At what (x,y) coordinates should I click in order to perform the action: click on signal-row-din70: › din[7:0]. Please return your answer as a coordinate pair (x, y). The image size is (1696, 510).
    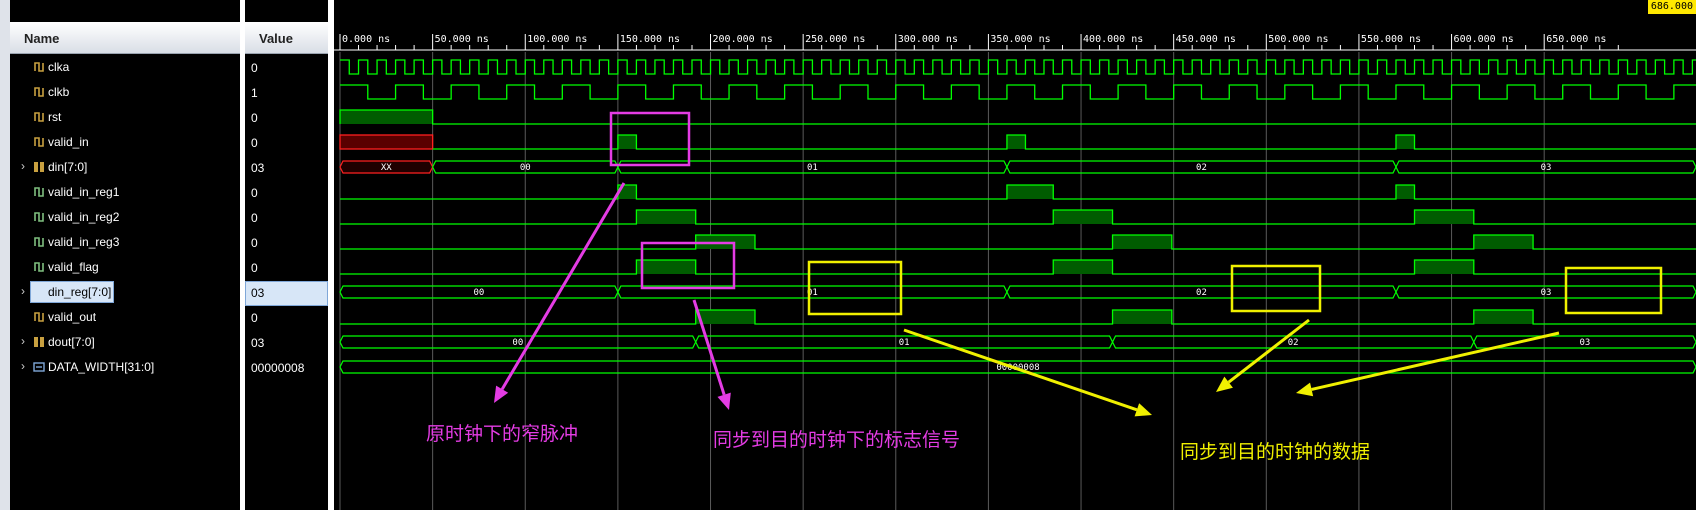
    Looking at the image, I should click on (125, 167).